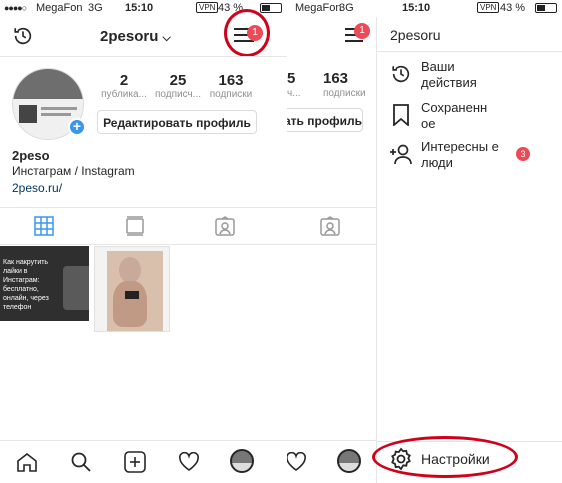 This screenshot has width=562, height=483. What do you see at coordinates (513, 8) in the screenshot?
I see `battery-percent: 43 %` at bounding box center [513, 8].